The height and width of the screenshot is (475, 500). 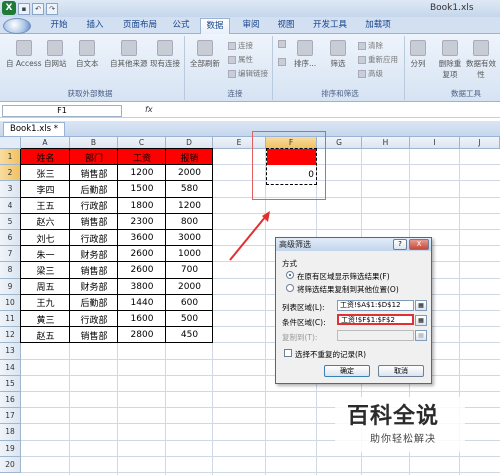 What do you see at coordinates (290, 275) in the screenshot?
I see `radio-inplace` at bounding box center [290, 275].